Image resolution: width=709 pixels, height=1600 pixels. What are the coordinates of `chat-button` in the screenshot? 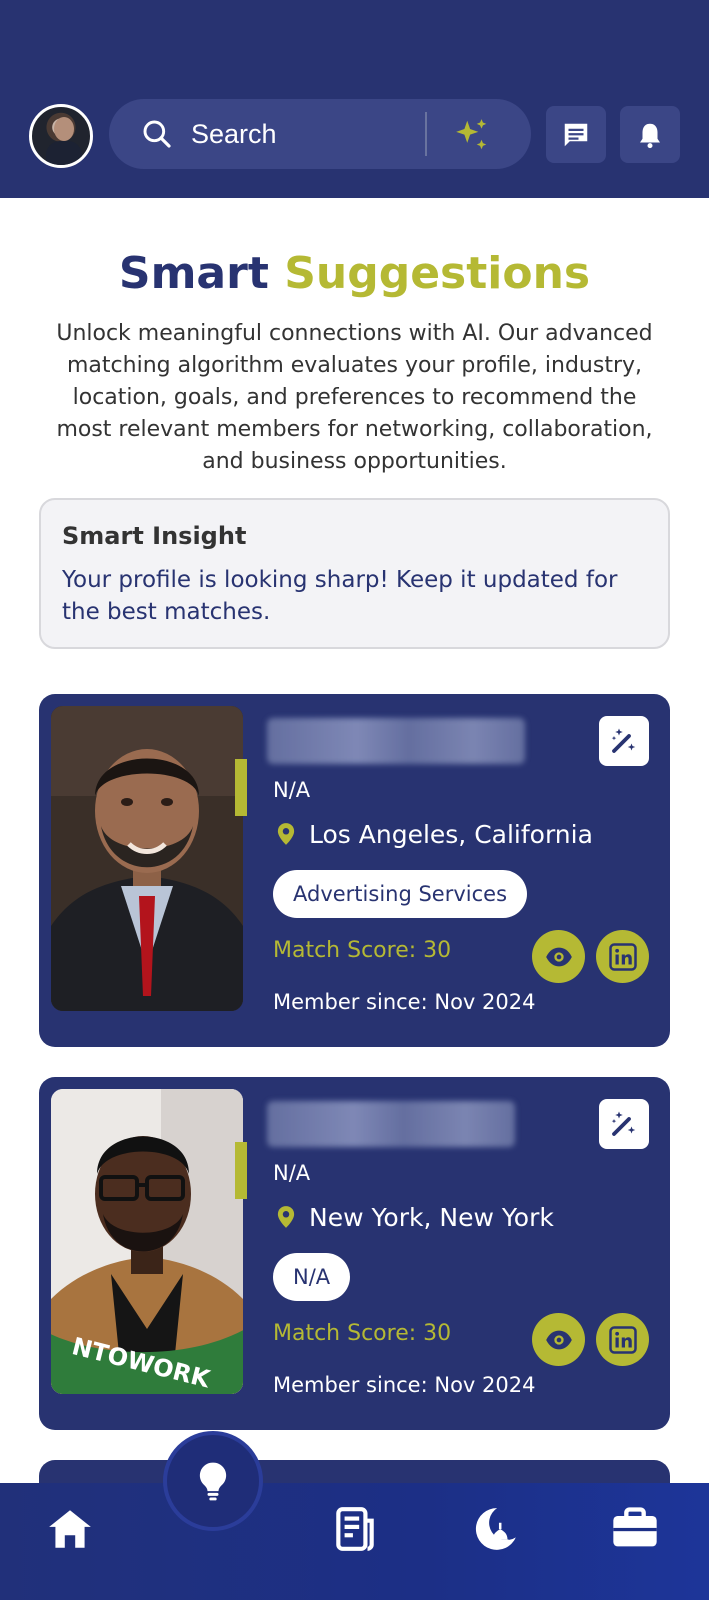 It's located at (576, 134).